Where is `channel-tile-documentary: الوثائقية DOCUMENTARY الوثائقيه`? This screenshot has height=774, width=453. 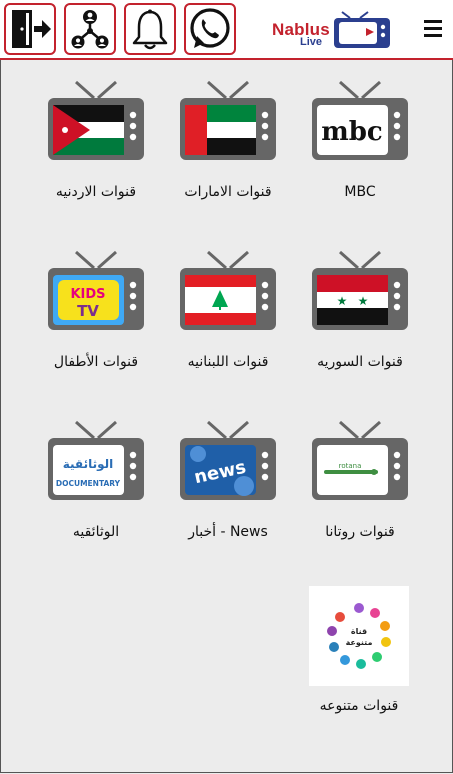
channel-tile-documentary: الوثائقية DOCUMENTARY الوثائقيه is located at coordinates (96, 490).